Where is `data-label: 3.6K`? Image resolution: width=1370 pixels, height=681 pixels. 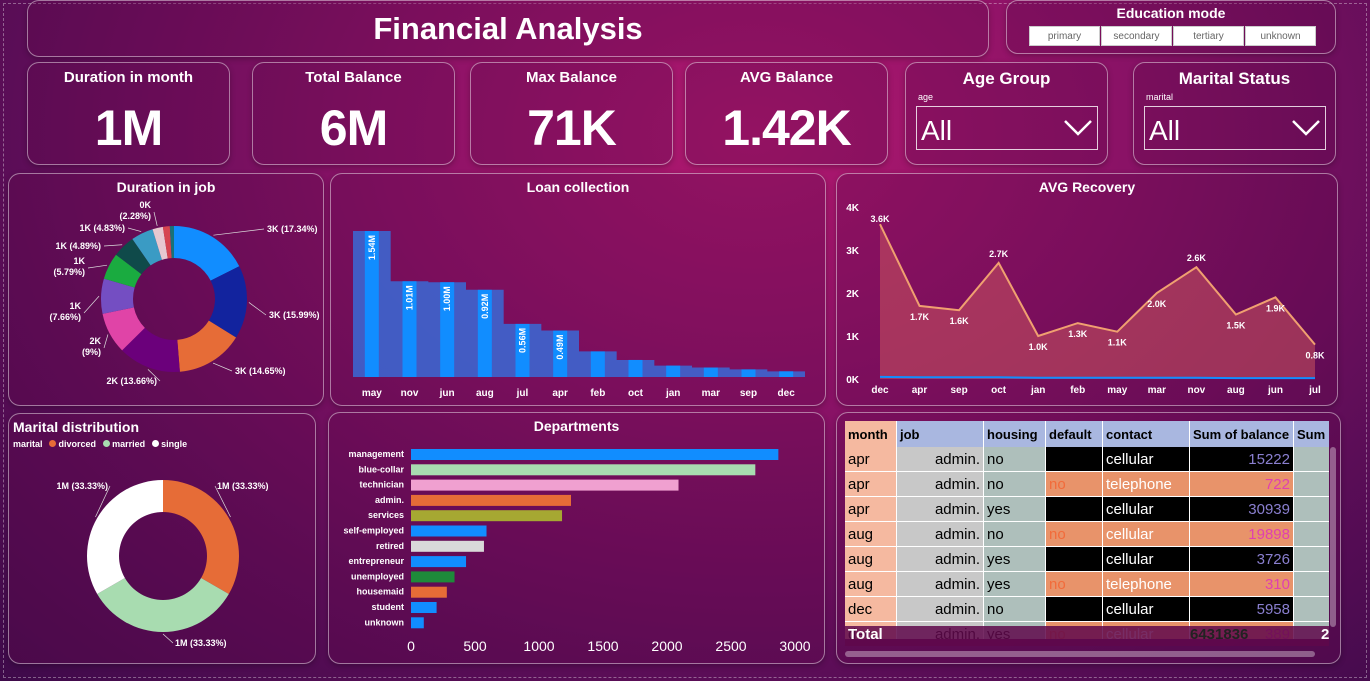
data-label: 3.6K is located at coordinates (880, 219).